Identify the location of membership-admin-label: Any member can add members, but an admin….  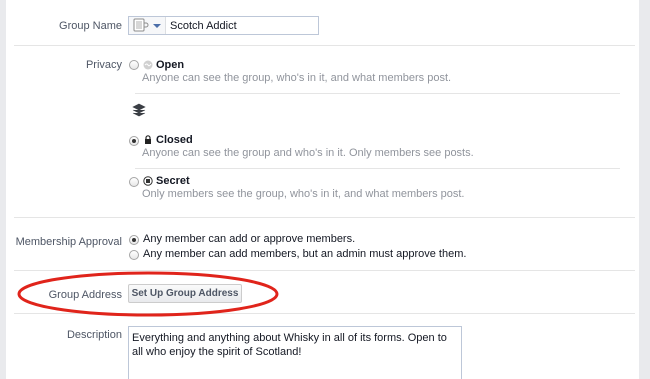
(305, 254).